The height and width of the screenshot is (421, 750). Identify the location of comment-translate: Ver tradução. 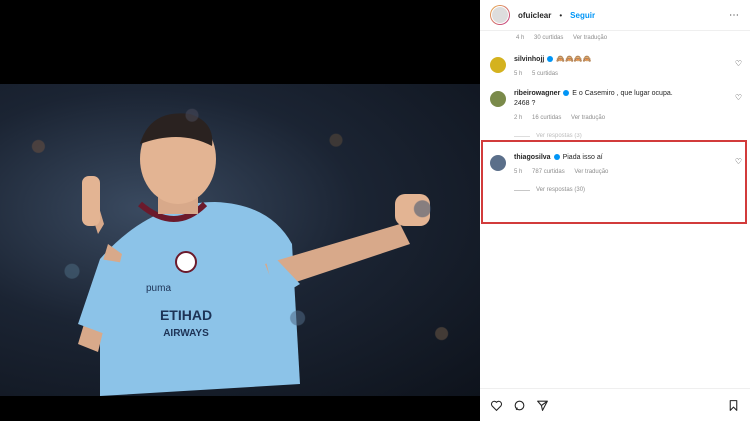
(588, 118).